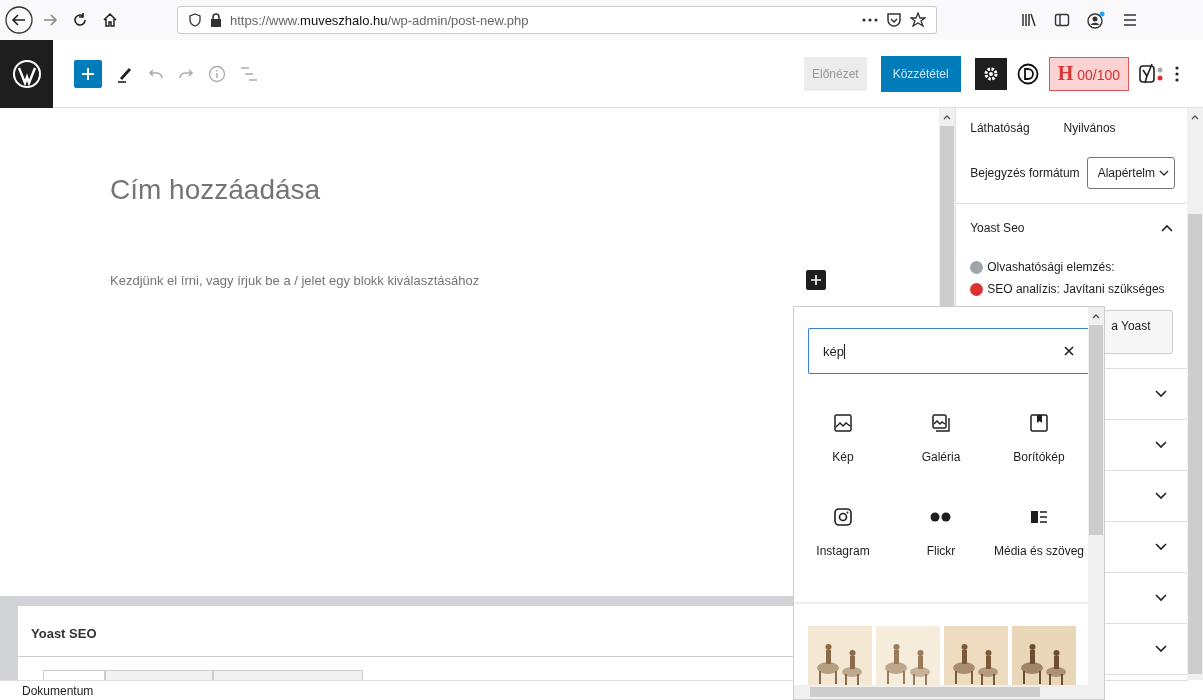 The height and width of the screenshot is (700, 1203). What do you see at coordinates (1025, 173) in the screenshot?
I see `format-label: Bejegyzés formátum` at bounding box center [1025, 173].